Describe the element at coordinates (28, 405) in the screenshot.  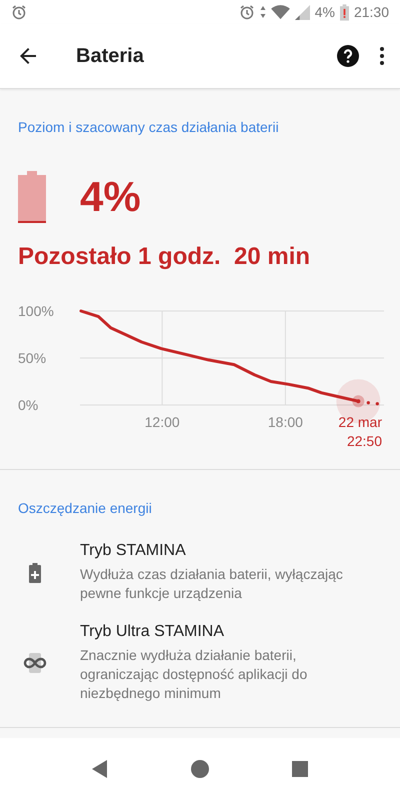
I see `y-axis-label: 0%` at that location.